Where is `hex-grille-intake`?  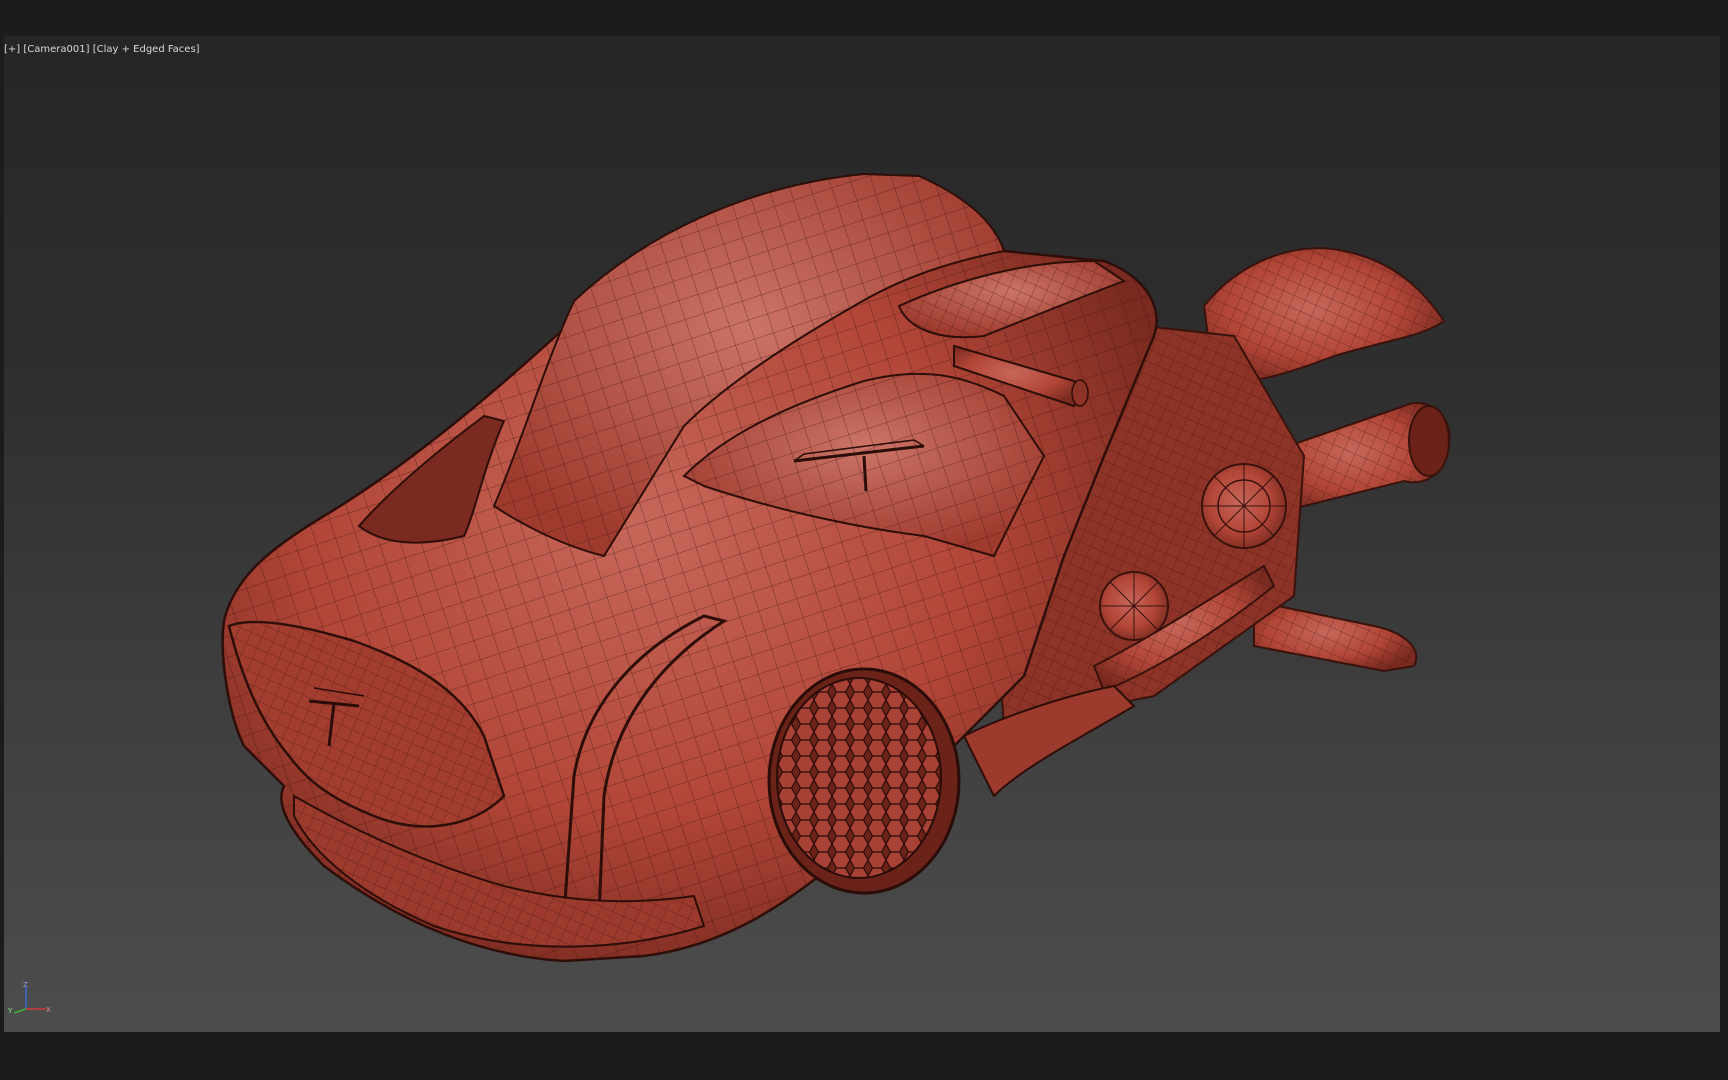
hex-grille-intake is located at coordinates (864, 781).